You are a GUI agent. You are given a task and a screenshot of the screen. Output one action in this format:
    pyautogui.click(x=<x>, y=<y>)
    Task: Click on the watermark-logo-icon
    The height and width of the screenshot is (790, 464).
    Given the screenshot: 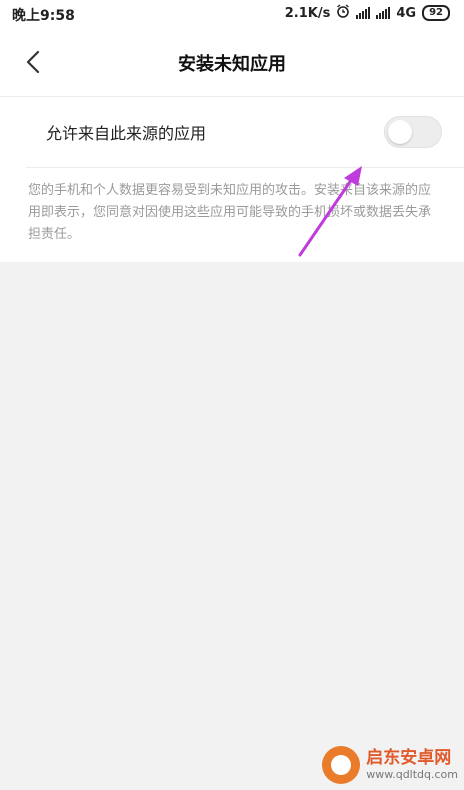 What is the action you would take?
    pyautogui.click(x=341, y=765)
    